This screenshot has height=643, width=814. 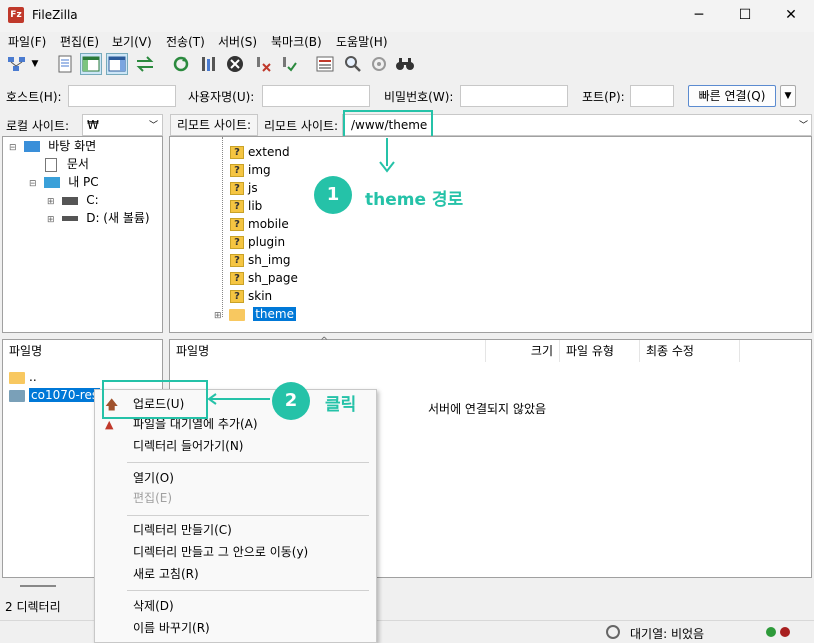 I want to click on remote-tree-item: ? sh_page, so click(x=264, y=278).